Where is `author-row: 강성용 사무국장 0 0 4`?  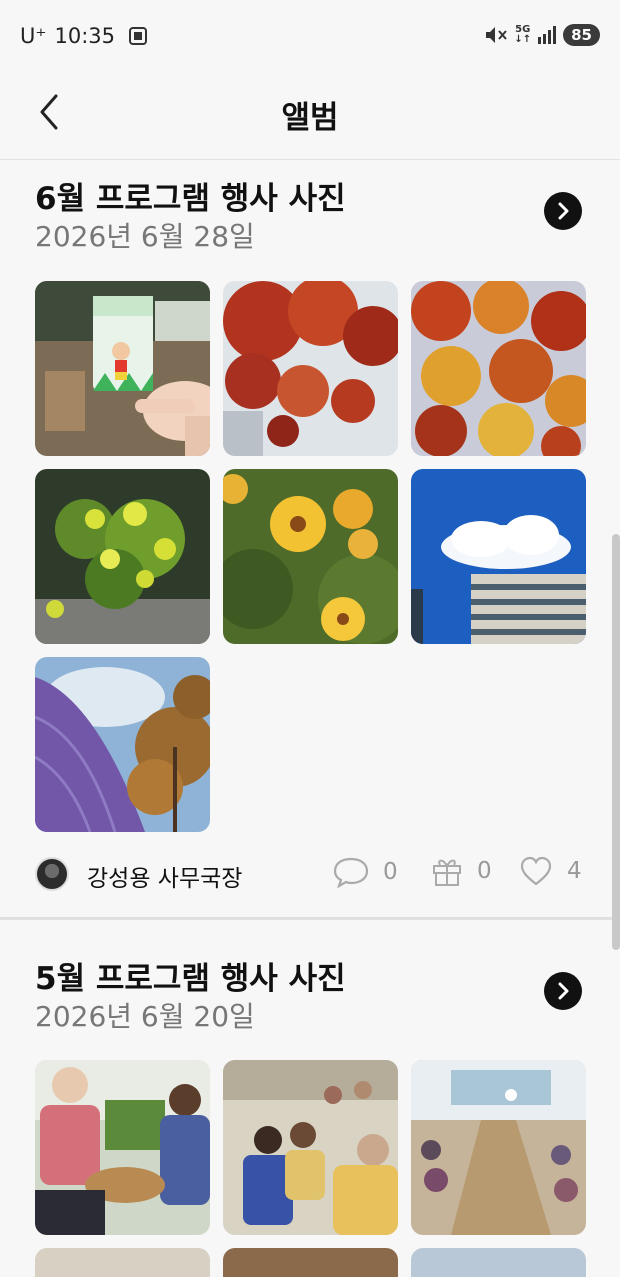 author-row: 강성용 사무국장 0 0 4 is located at coordinates (310, 875).